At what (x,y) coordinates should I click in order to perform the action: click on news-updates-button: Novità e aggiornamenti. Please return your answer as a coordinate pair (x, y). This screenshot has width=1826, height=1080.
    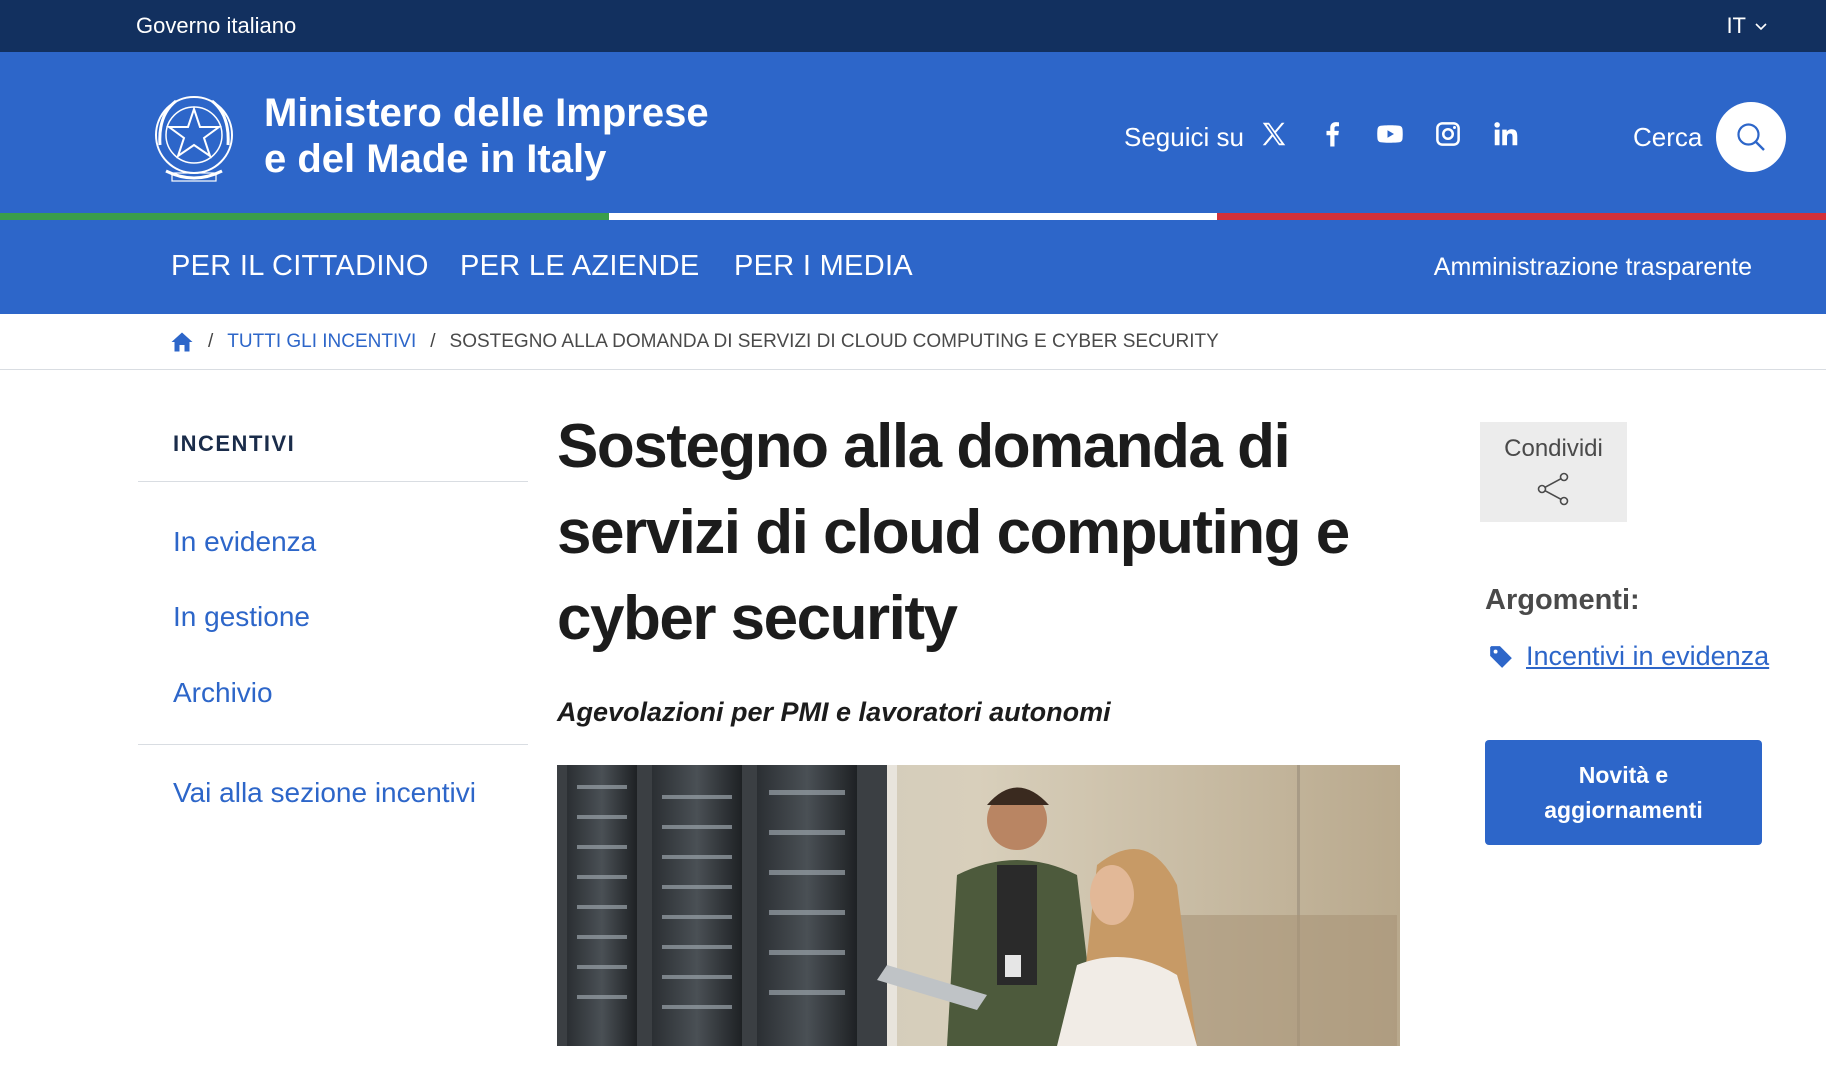
    Looking at the image, I should click on (1623, 792).